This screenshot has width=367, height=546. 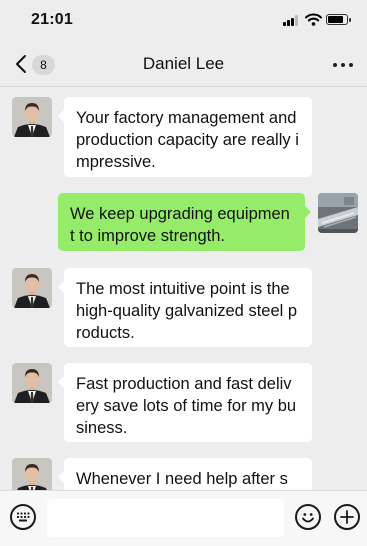 What do you see at coordinates (308, 517) in the screenshot?
I see `emoji-icon` at bounding box center [308, 517].